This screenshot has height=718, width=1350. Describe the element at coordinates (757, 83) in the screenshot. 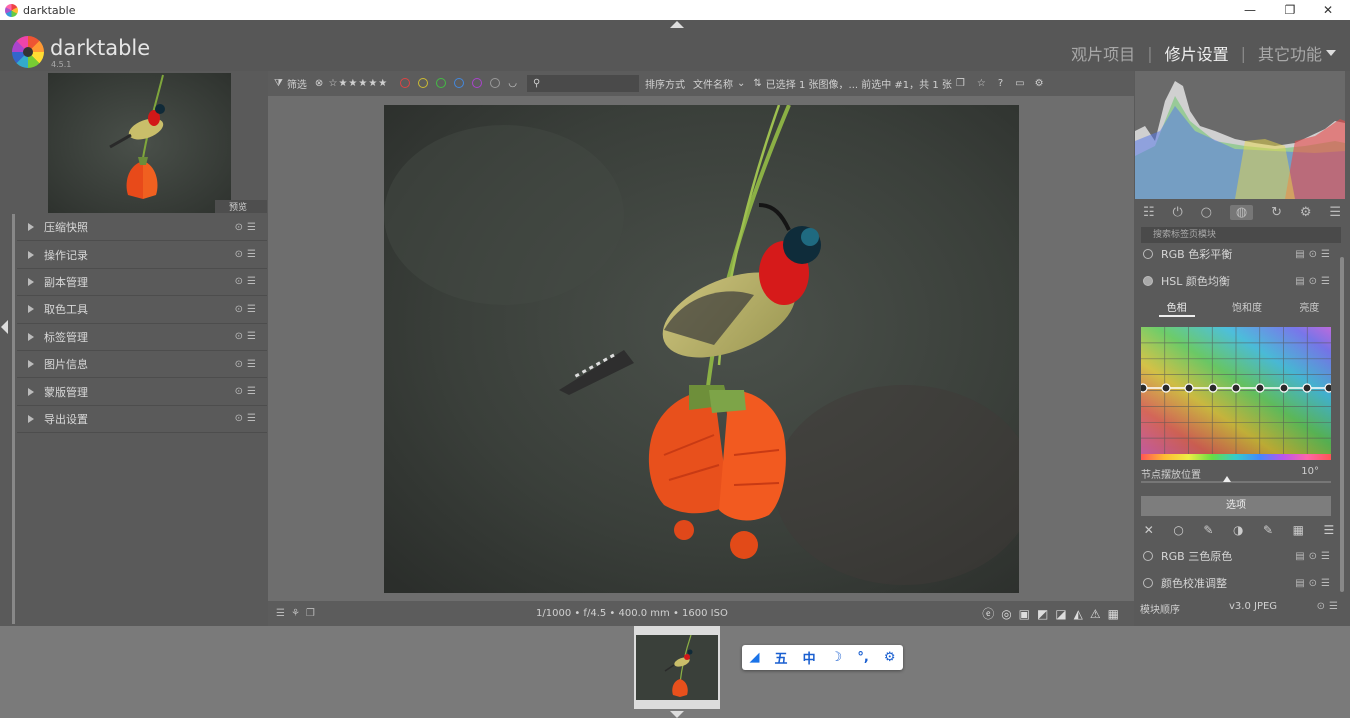

I see `sort-order-icon: ⇅` at that location.